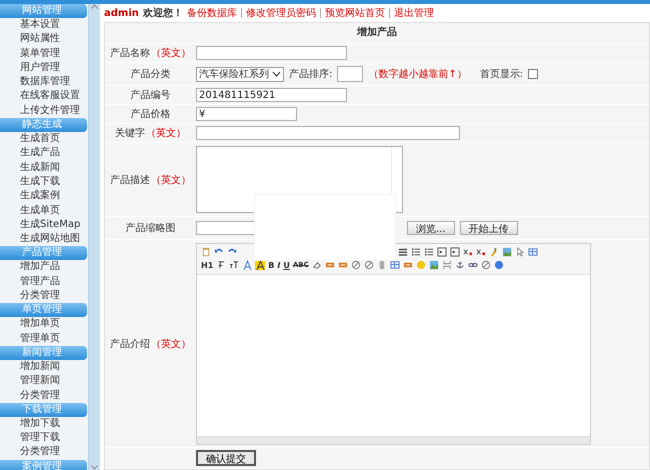 The height and width of the screenshot is (470, 650). Describe the element at coordinates (271, 95) in the screenshot. I see `text-field: 201481115921` at that location.